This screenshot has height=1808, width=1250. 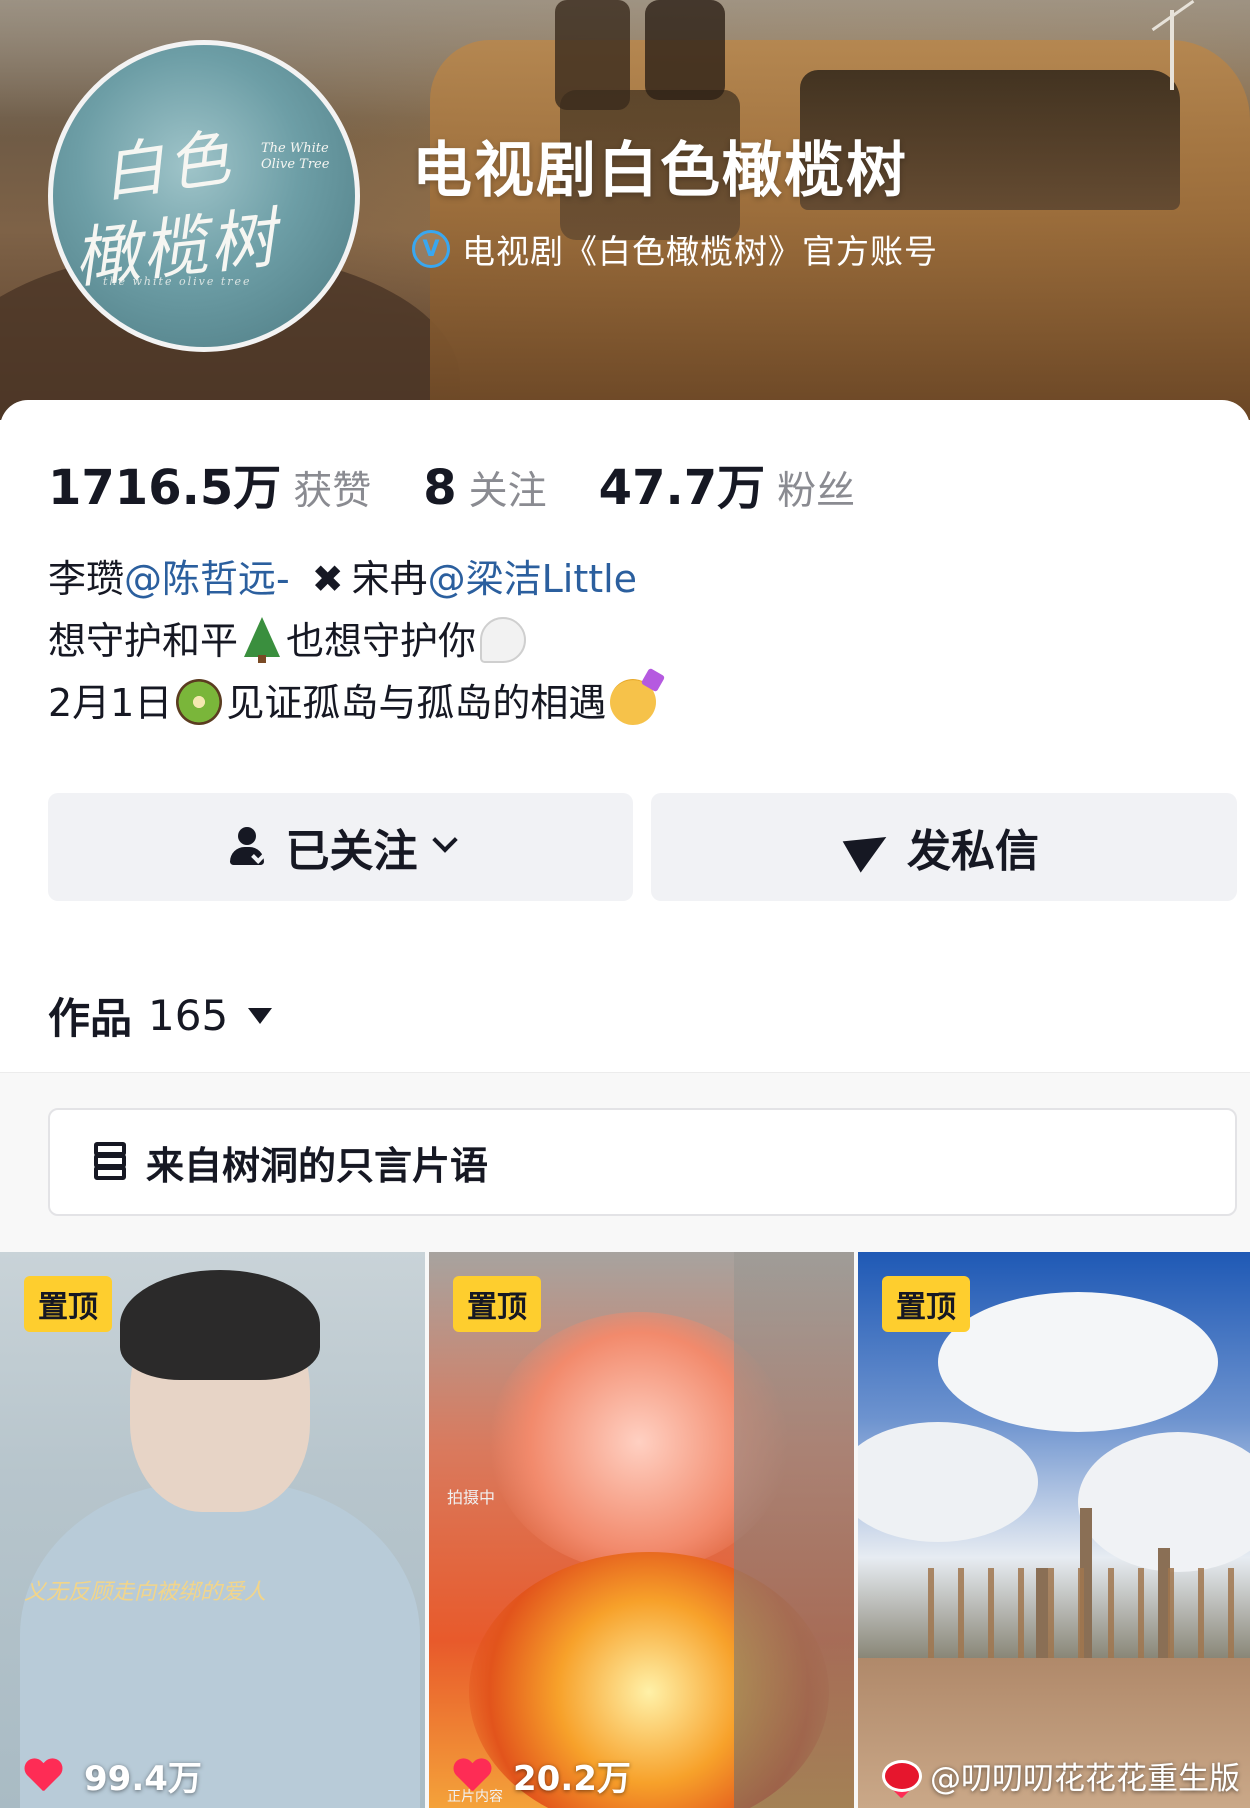 What do you see at coordinates (633, 702) in the screenshot?
I see `party-face-emoji-icon` at bounding box center [633, 702].